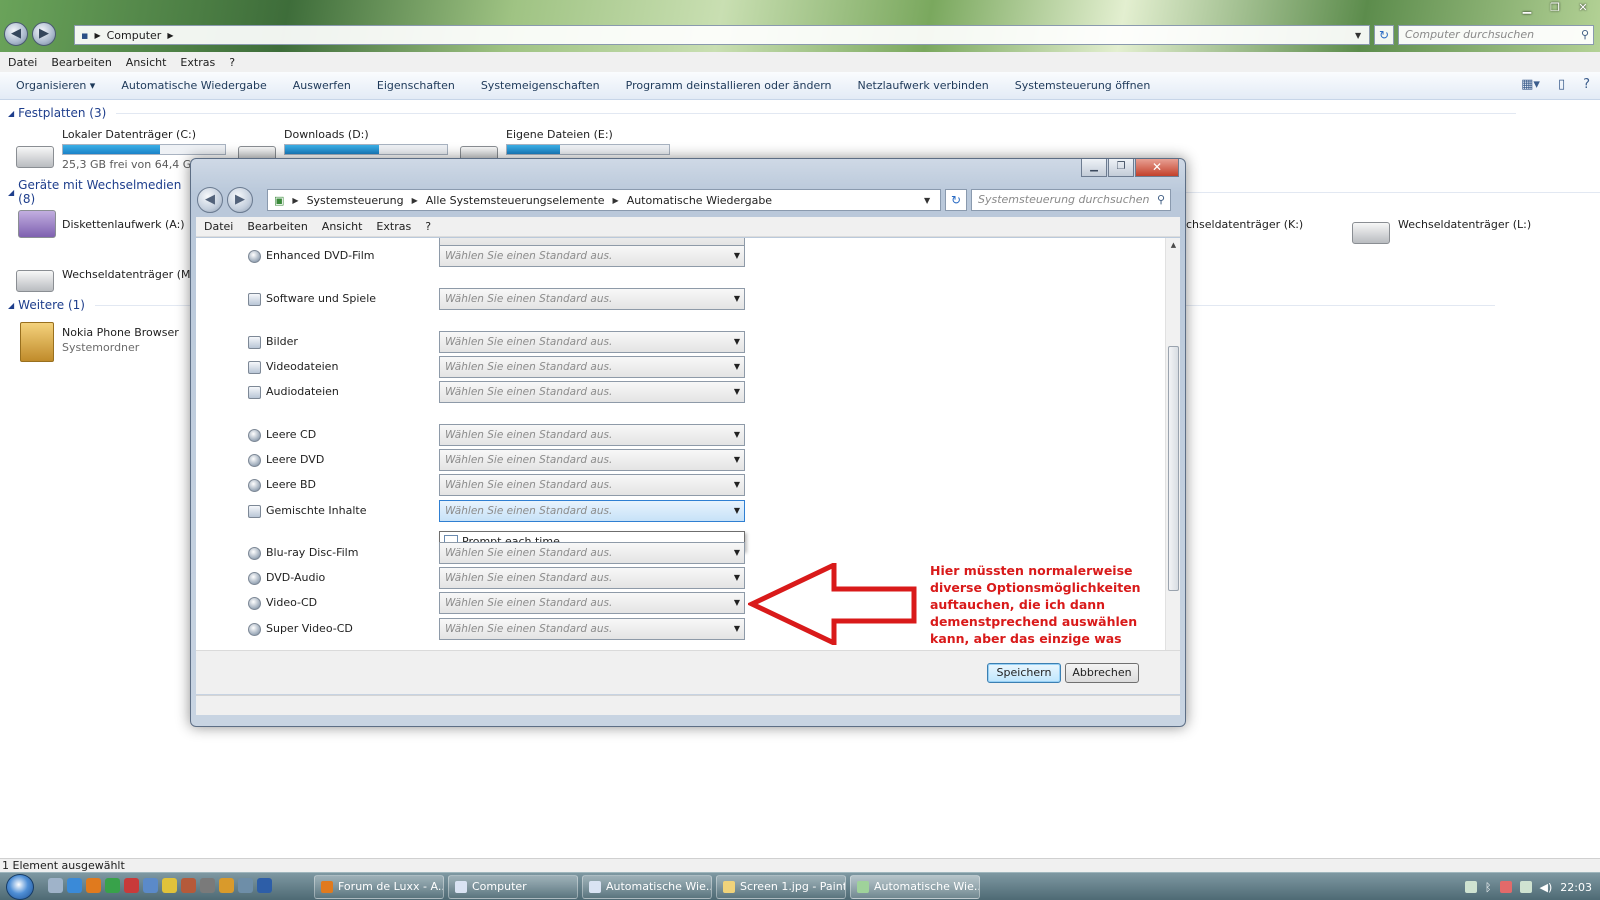 This screenshot has width=1600, height=900. What do you see at coordinates (1488, 887) in the screenshot?
I see `bluetooth-icon: ᛒ` at bounding box center [1488, 887].